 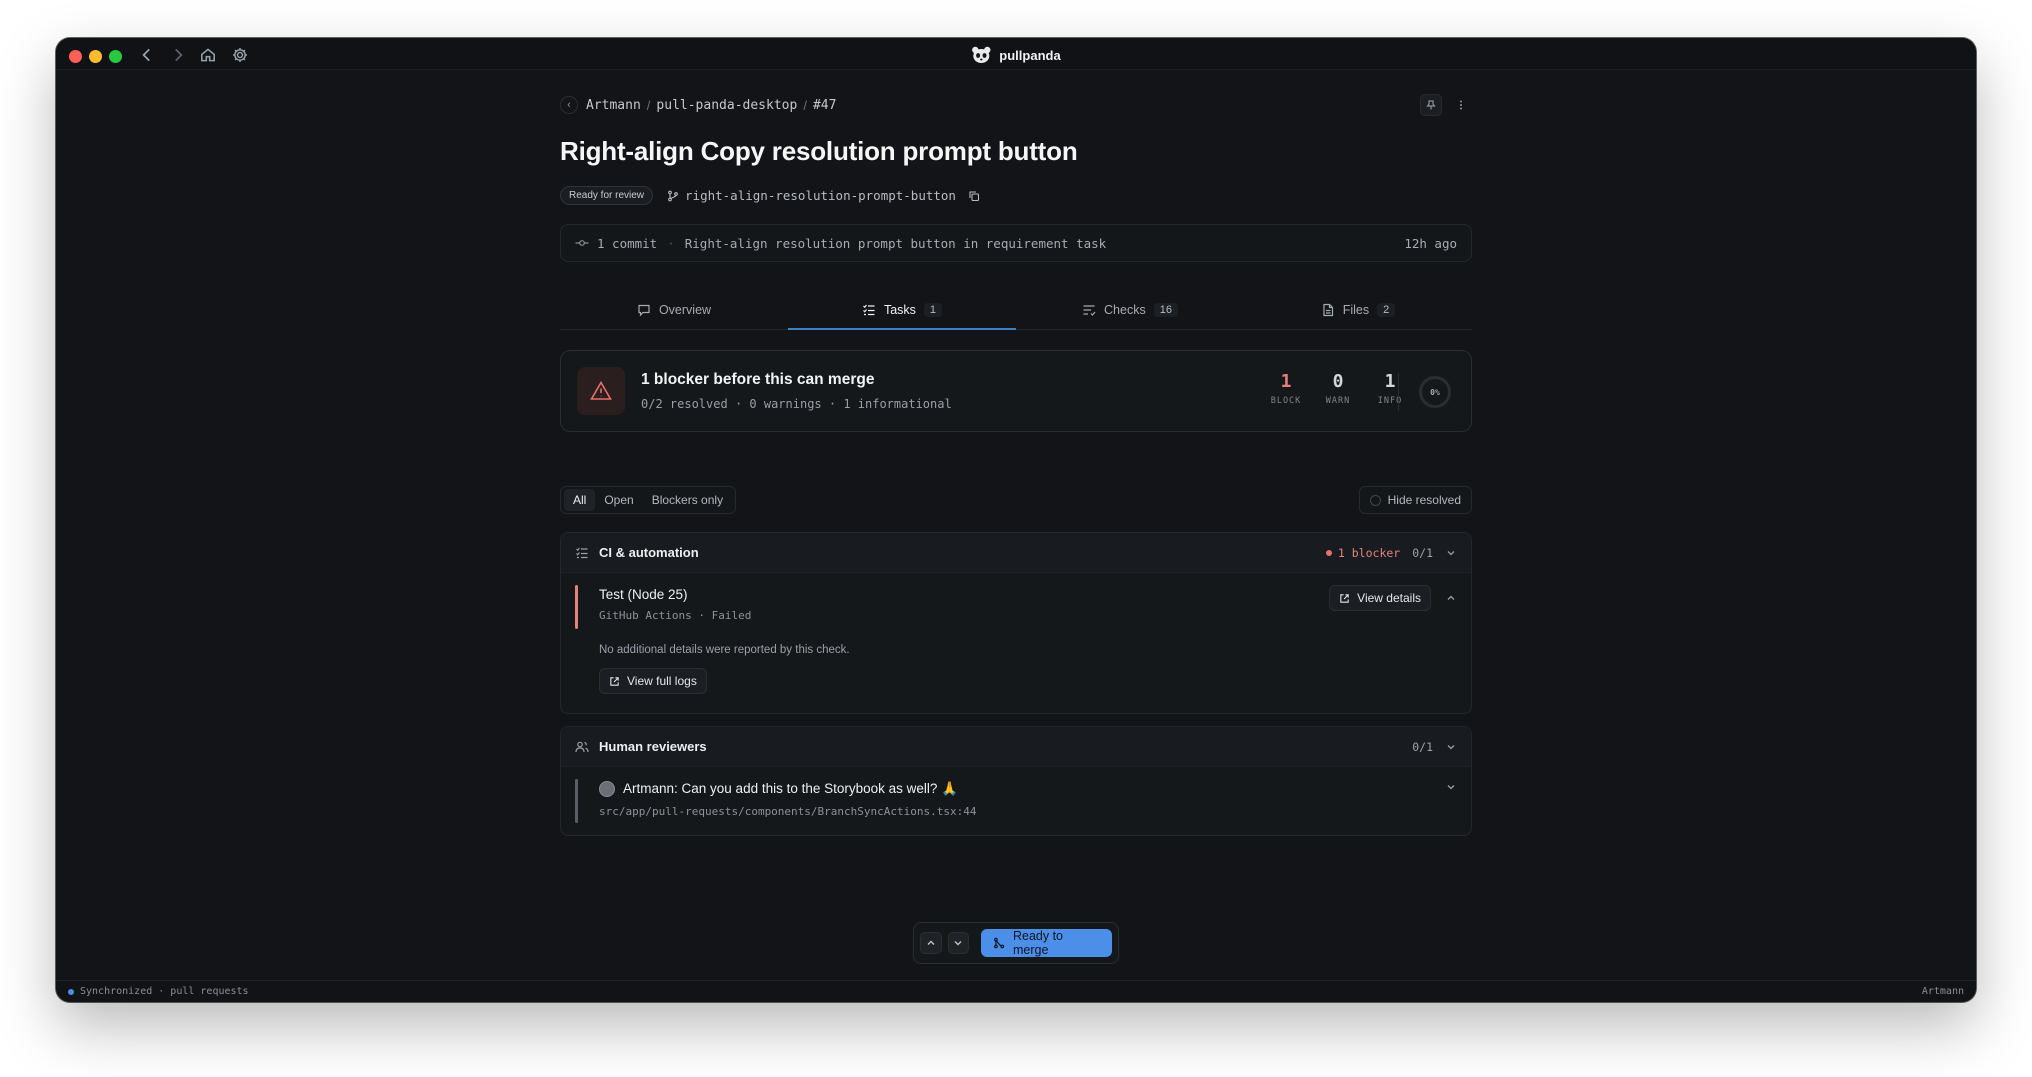 I want to click on view-details-label: View details, so click(x=1389, y=598).